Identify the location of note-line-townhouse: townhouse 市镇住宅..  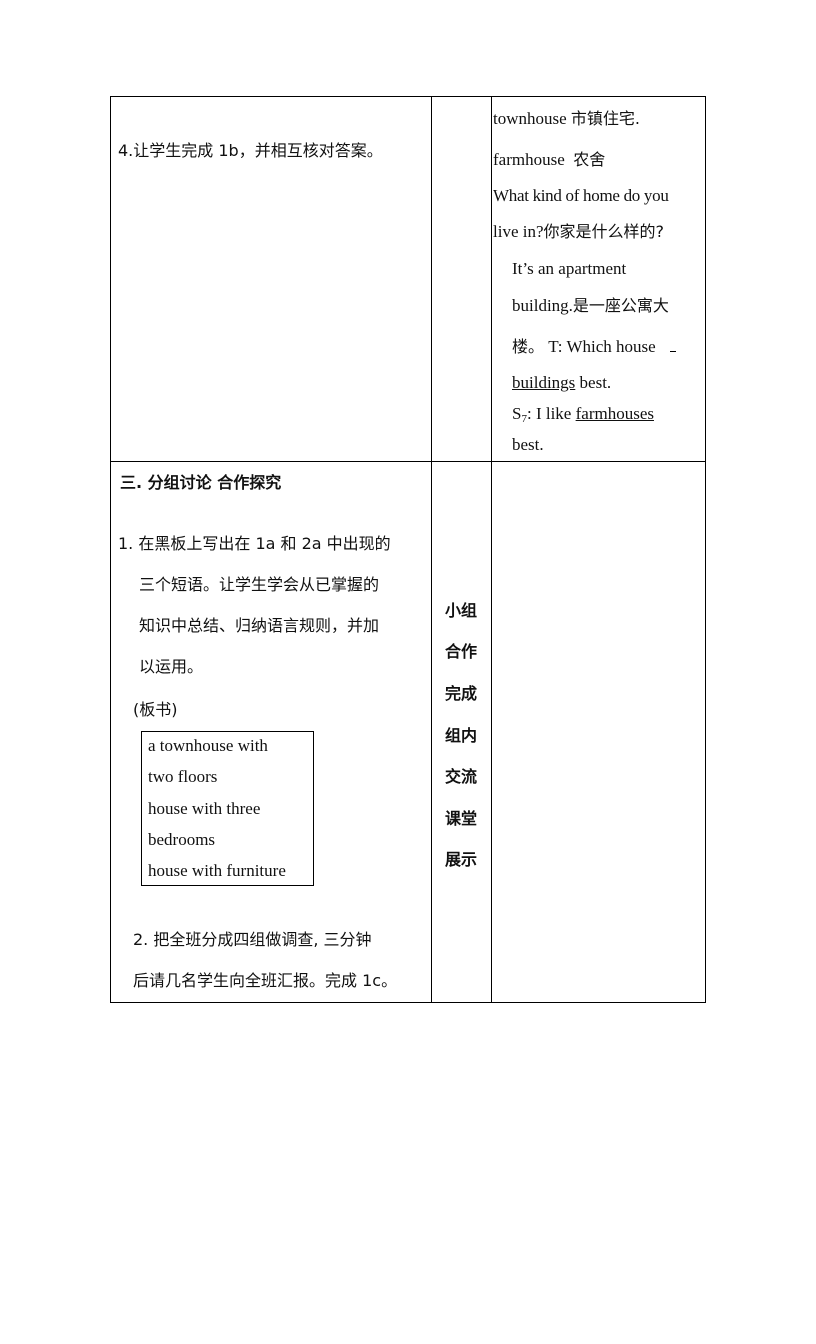
(566, 119).